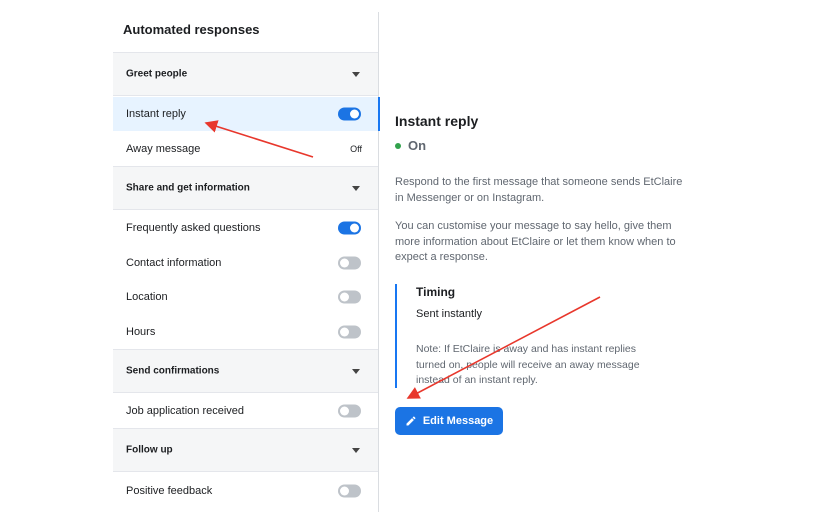 The width and height of the screenshot is (822, 522). I want to click on timing-value: Sent instantly, so click(449, 314).